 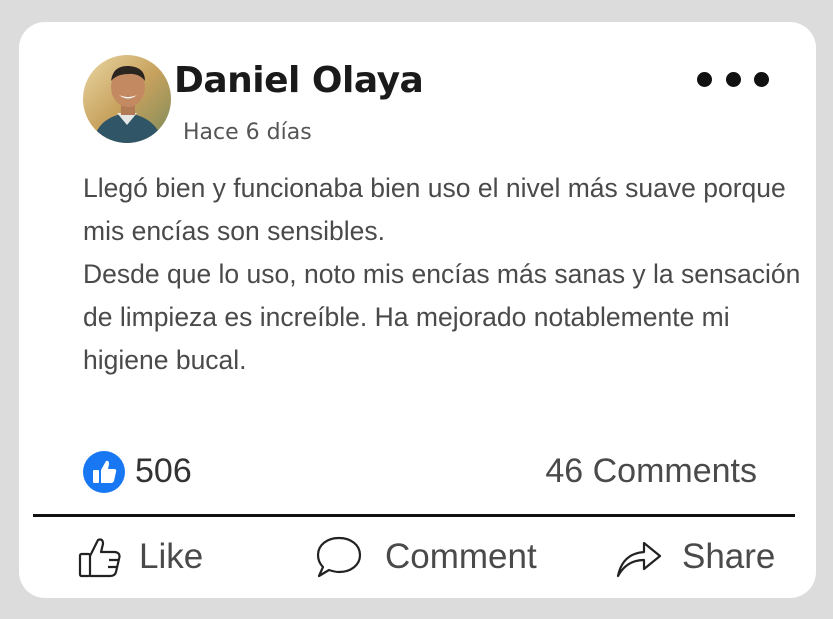 I want to click on like-label: Like, so click(x=171, y=556).